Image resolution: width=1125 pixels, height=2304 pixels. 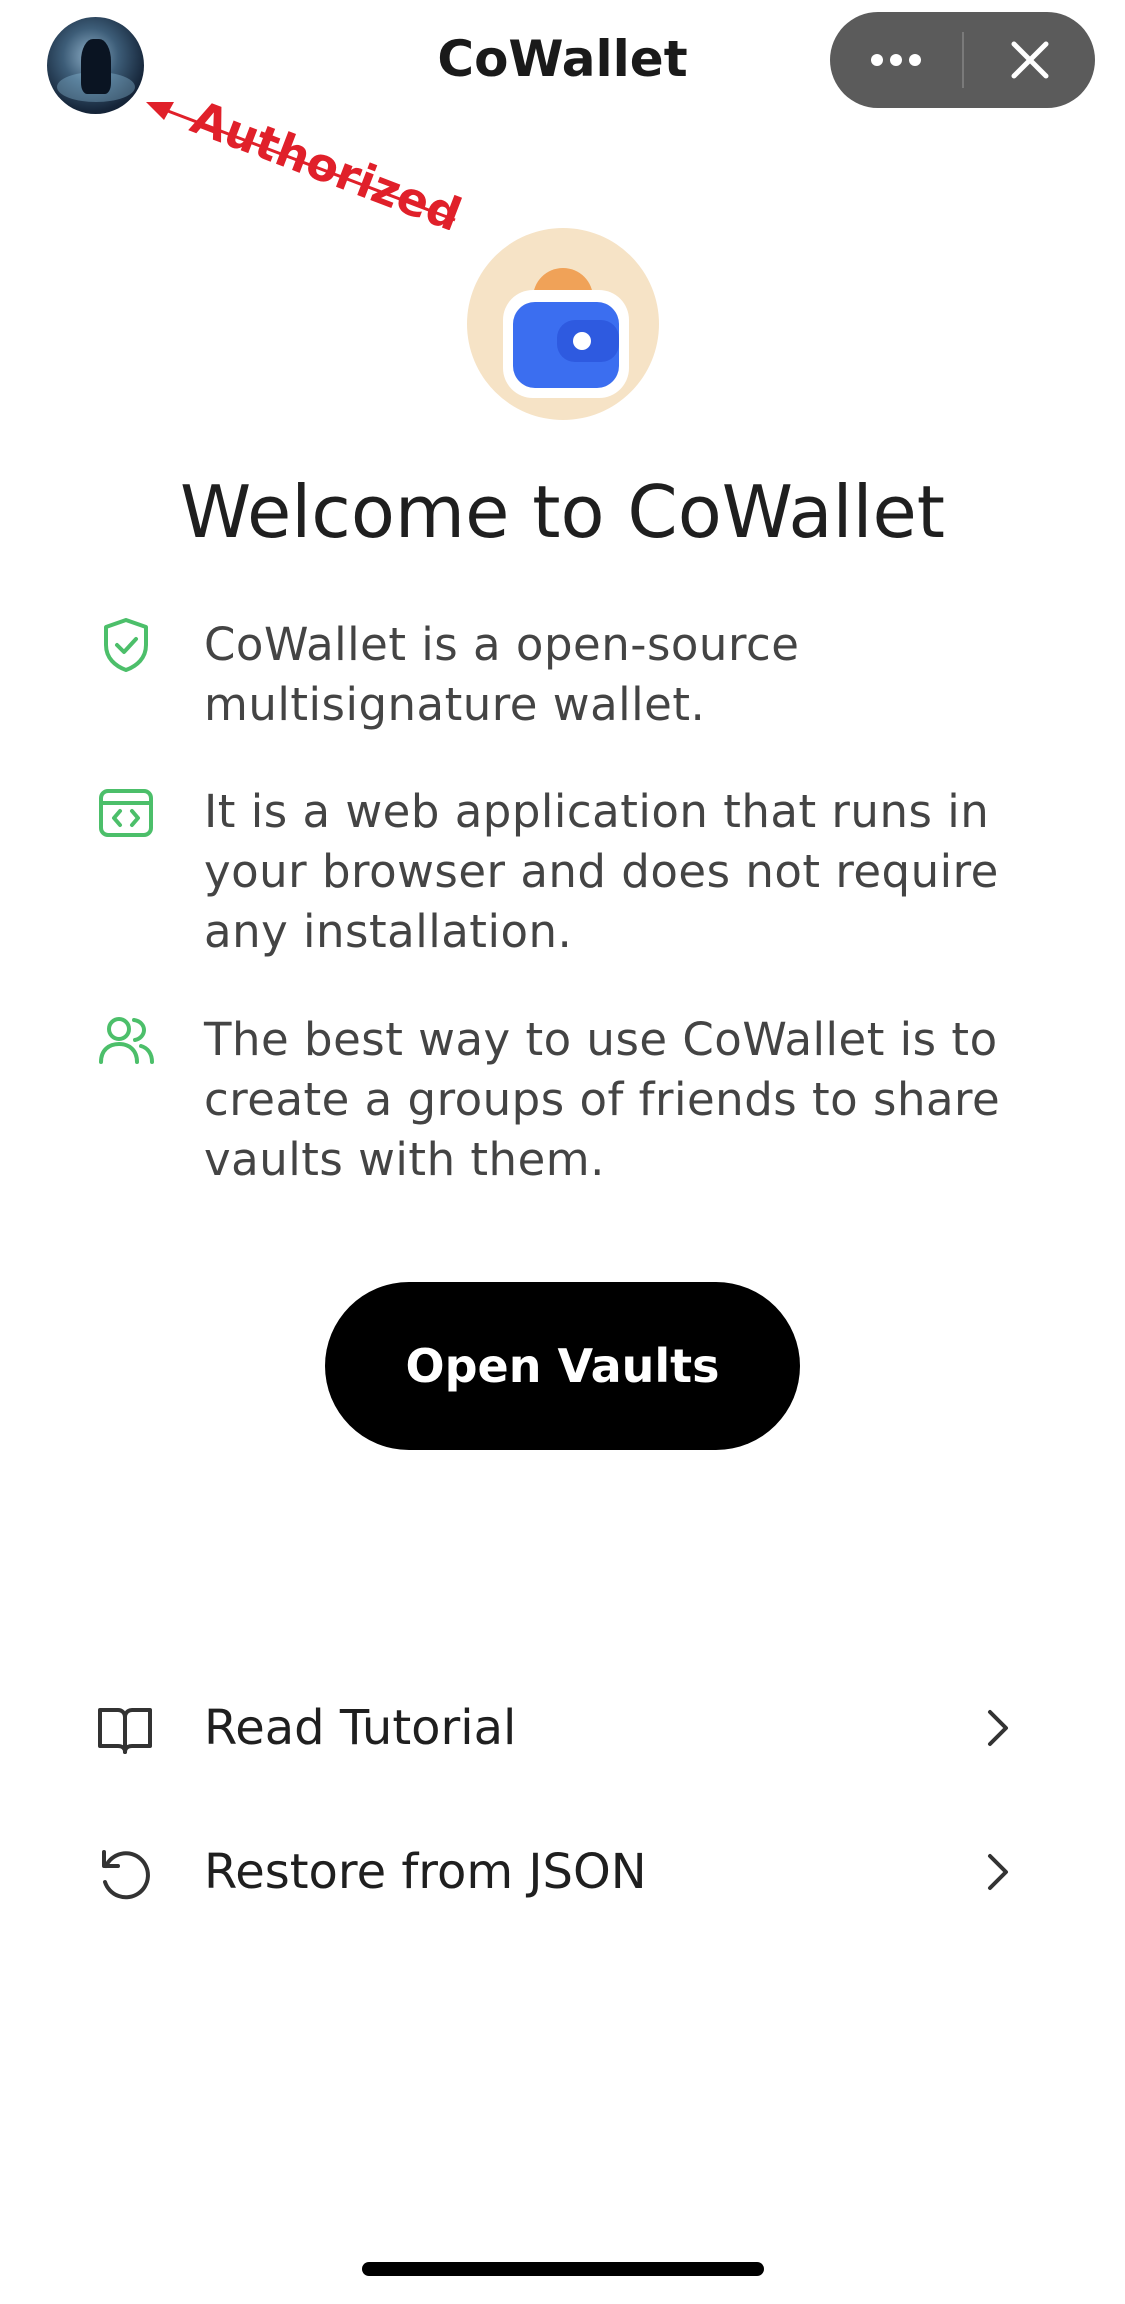 I want to click on close-icon, so click(x=1029, y=60).